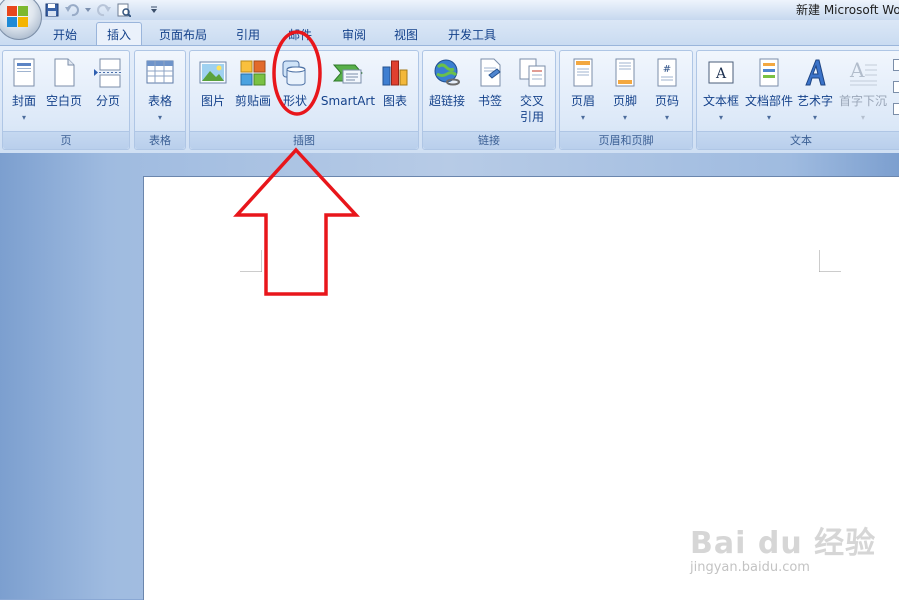 Image resolution: width=899 pixels, height=600 pixels. I want to click on footer-button: 页脚 ▾, so click(625, 92).